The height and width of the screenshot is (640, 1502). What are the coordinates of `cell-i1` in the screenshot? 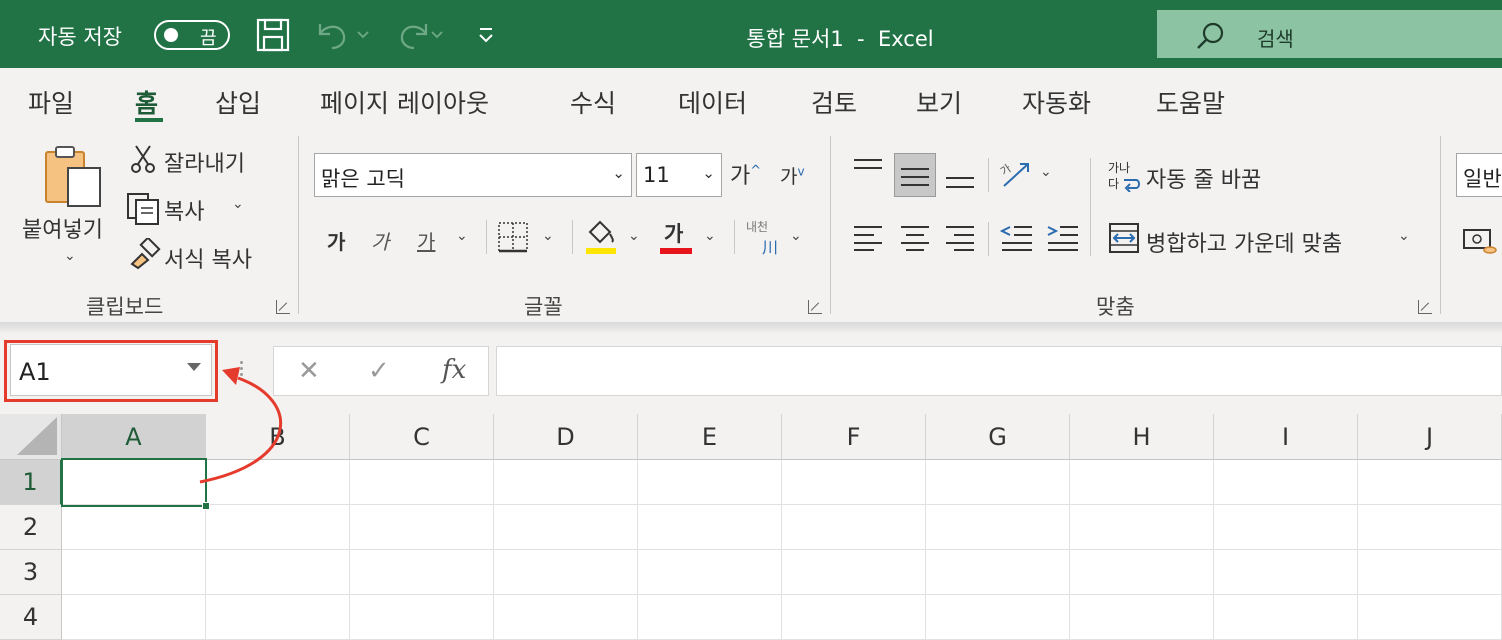 It's located at (1286, 482).